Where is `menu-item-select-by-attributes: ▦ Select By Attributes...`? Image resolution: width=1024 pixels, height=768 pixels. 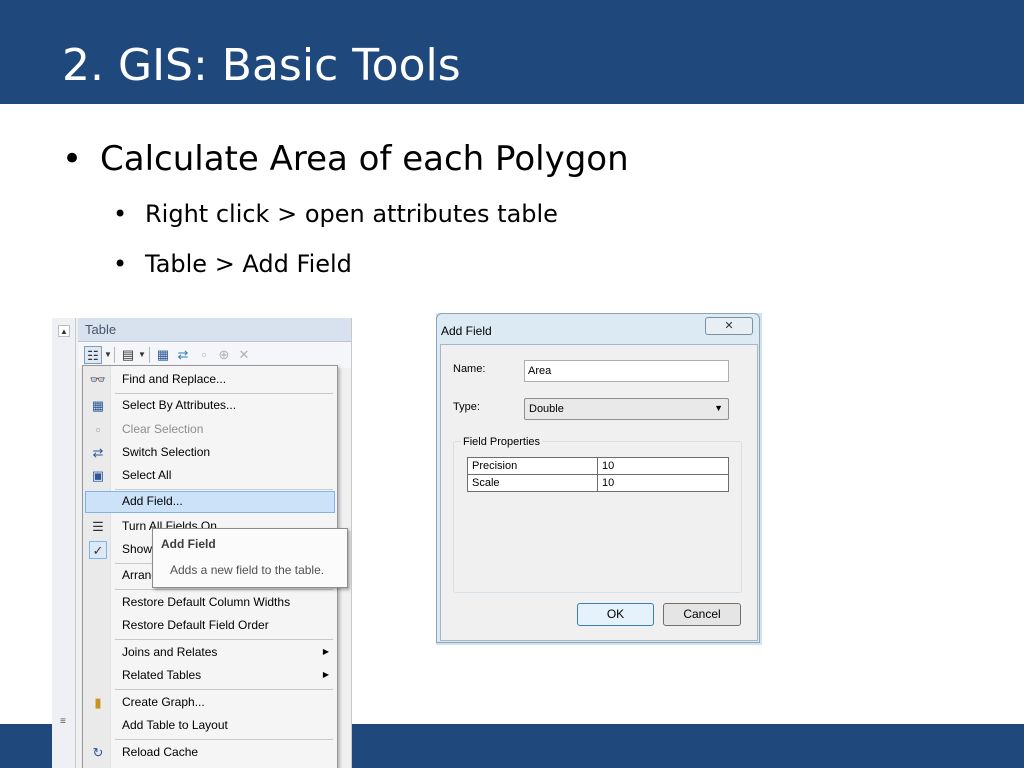
menu-item-select-by-attributes: ▦ Select By Attributes... is located at coordinates (210, 406).